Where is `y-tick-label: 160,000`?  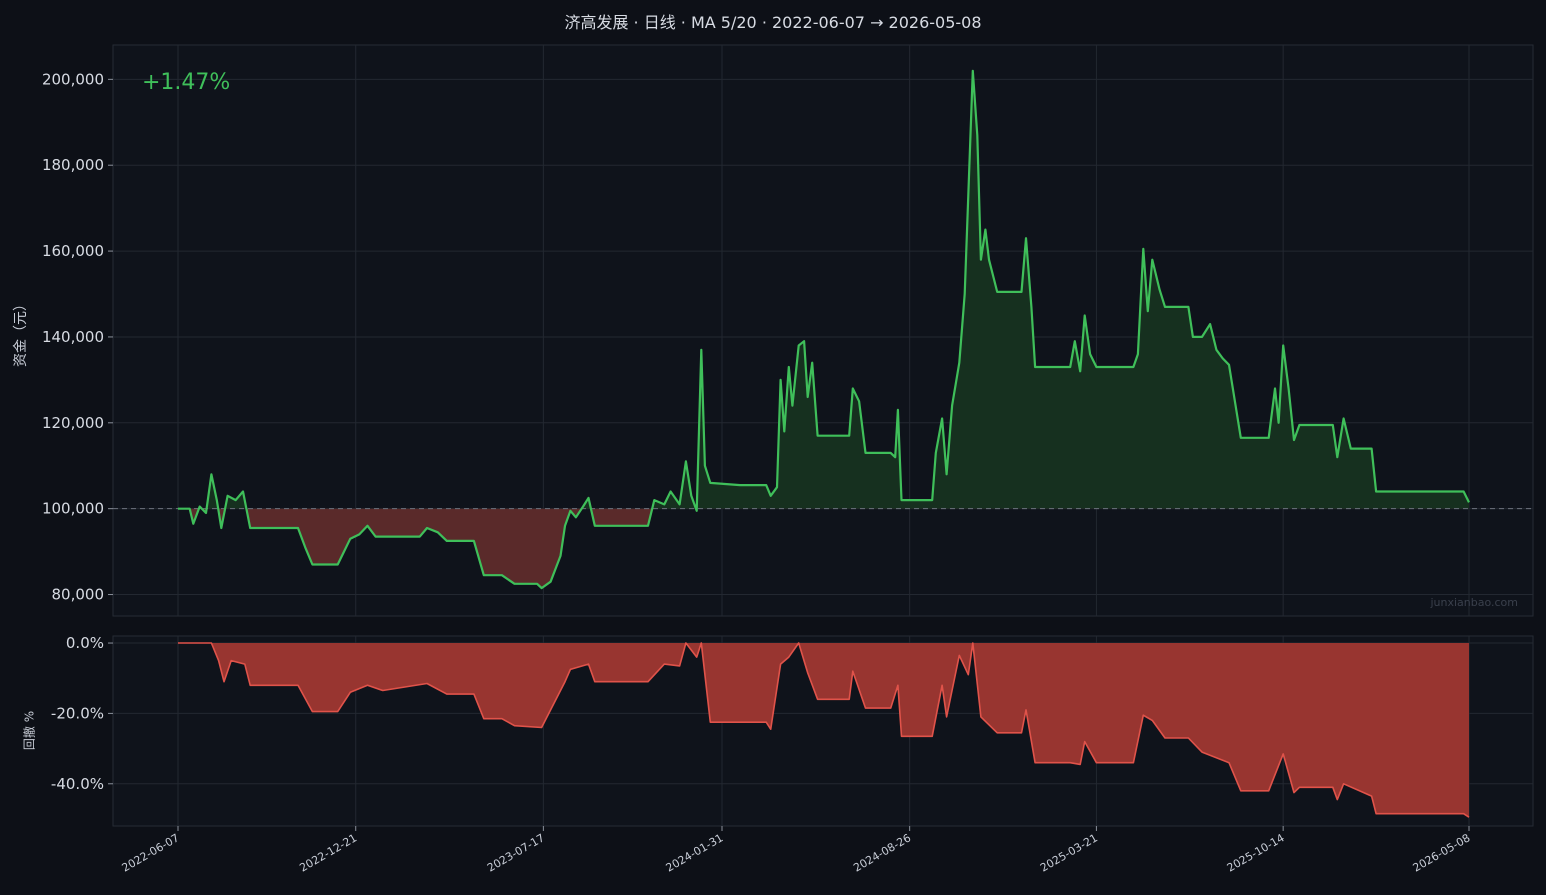
y-tick-label: 160,000 is located at coordinates (73, 251).